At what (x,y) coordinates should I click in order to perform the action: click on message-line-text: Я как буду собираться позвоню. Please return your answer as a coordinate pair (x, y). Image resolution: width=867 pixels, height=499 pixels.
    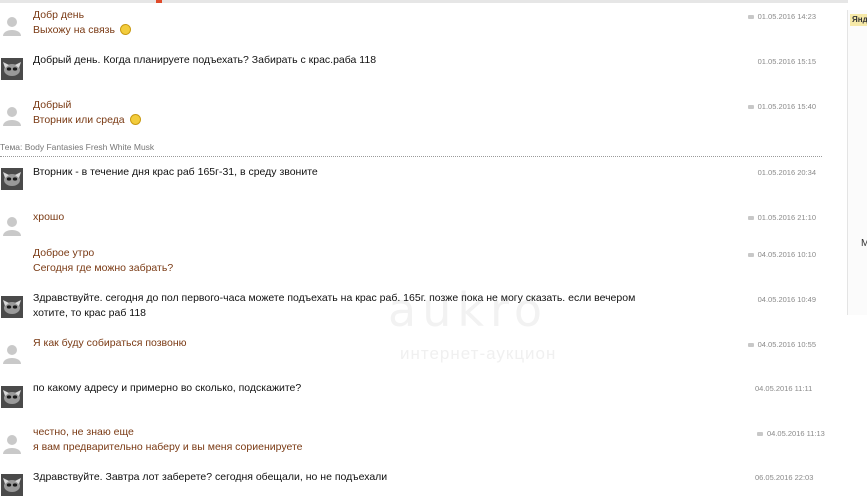
    Looking at the image, I should click on (110, 343).